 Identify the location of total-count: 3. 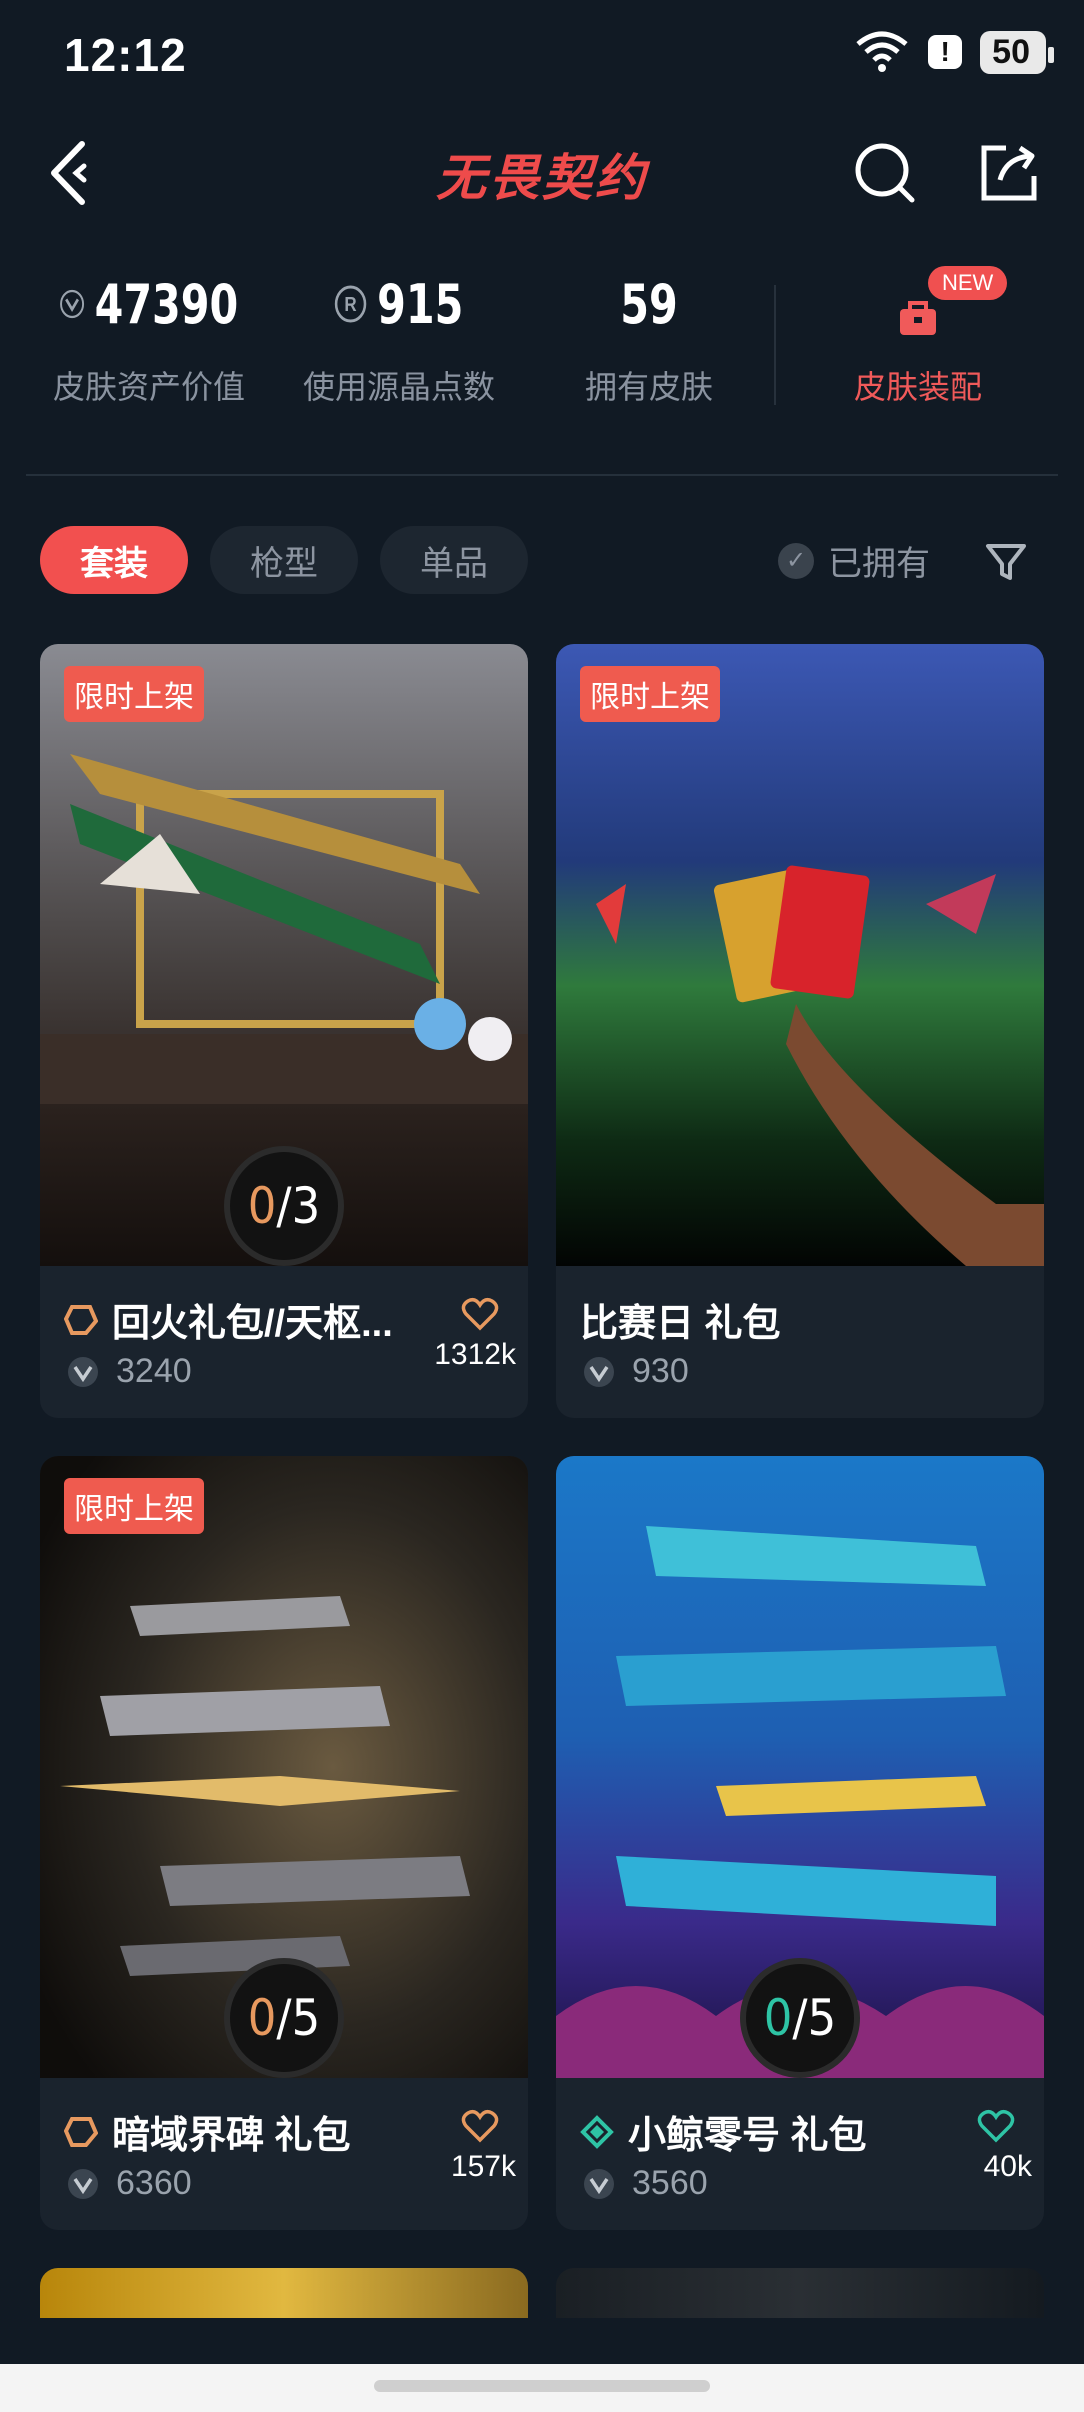
(306, 1206).